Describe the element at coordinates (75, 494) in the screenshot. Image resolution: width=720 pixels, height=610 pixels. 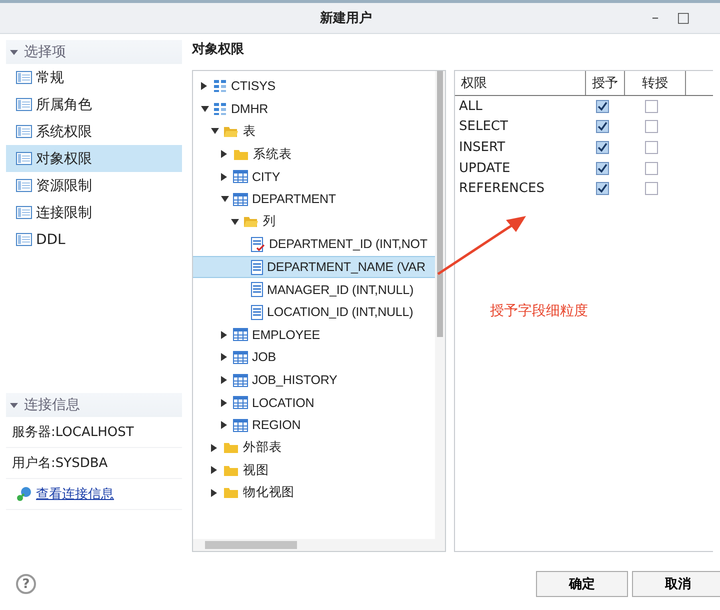
I see `connection-info-link: 查看连接信息` at that location.